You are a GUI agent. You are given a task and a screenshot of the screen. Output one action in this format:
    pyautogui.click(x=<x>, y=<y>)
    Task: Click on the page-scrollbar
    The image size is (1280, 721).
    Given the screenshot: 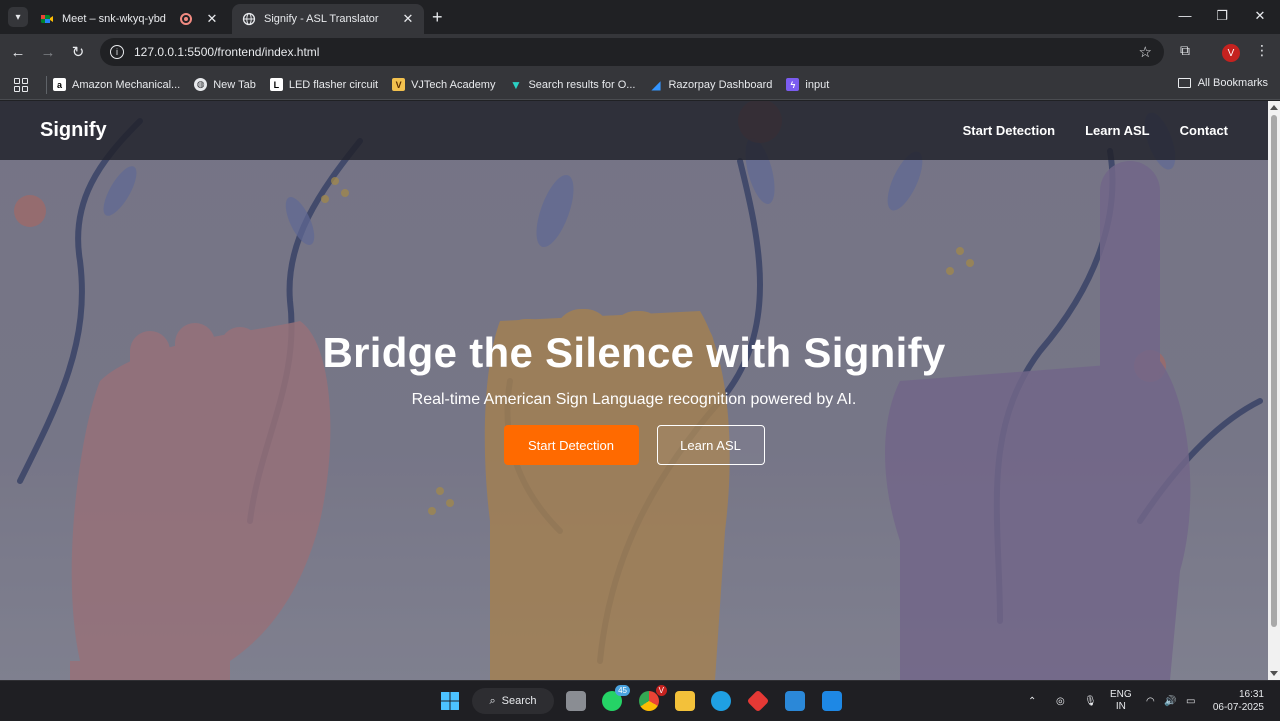 What is the action you would take?
    pyautogui.click(x=1274, y=390)
    